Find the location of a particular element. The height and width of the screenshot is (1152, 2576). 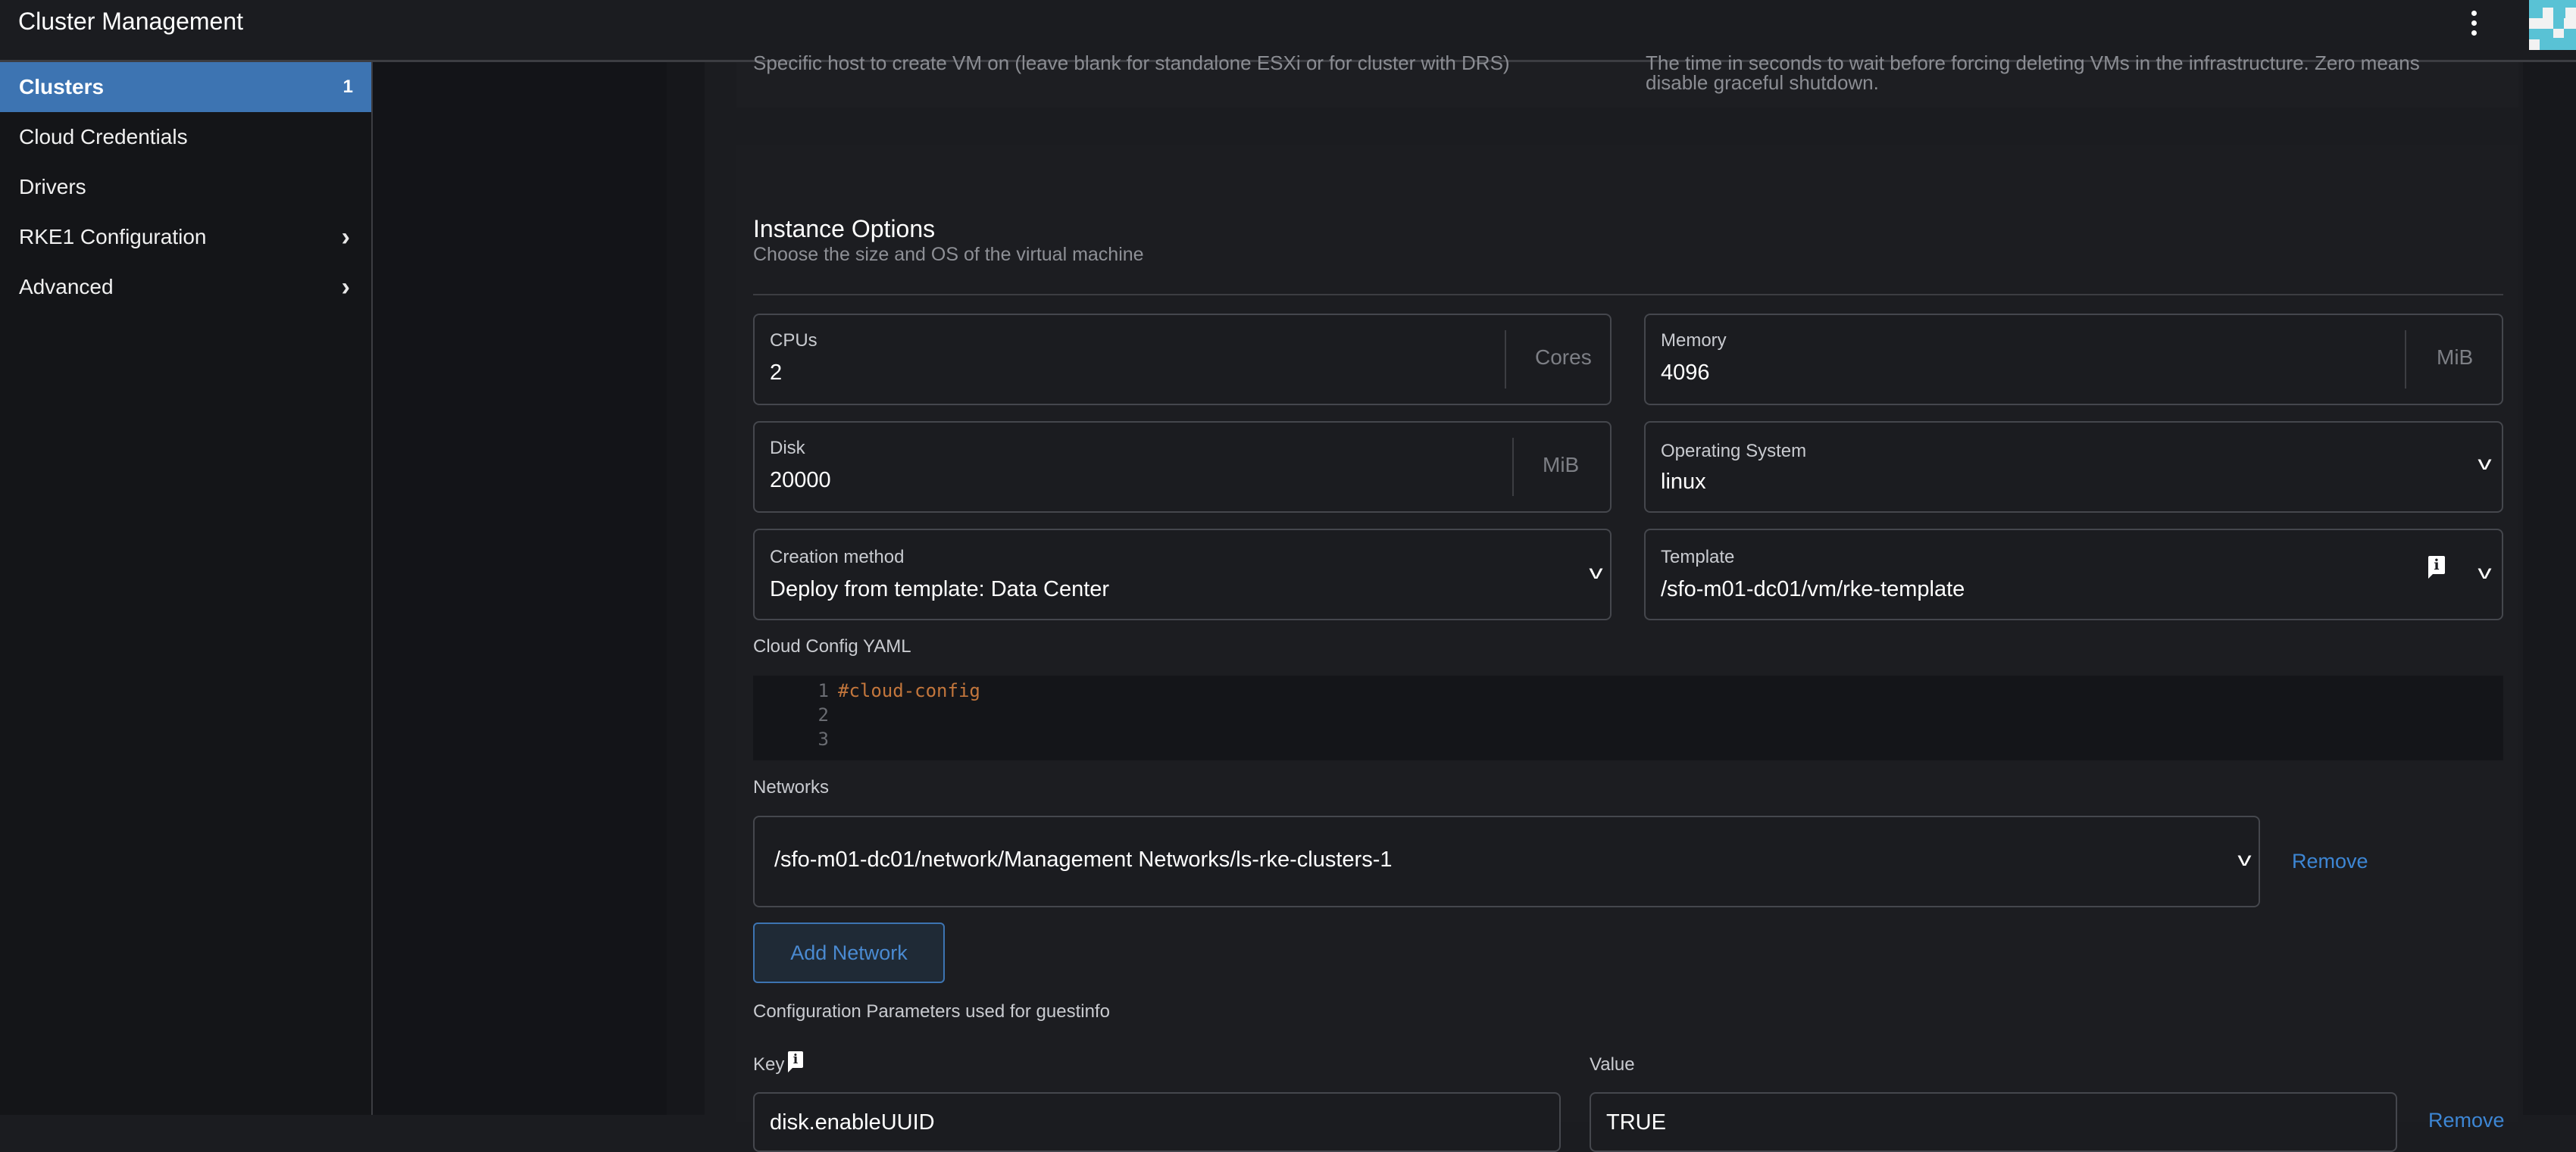

memory-input: Memory 4096 MiB is located at coordinates (2073, 359).